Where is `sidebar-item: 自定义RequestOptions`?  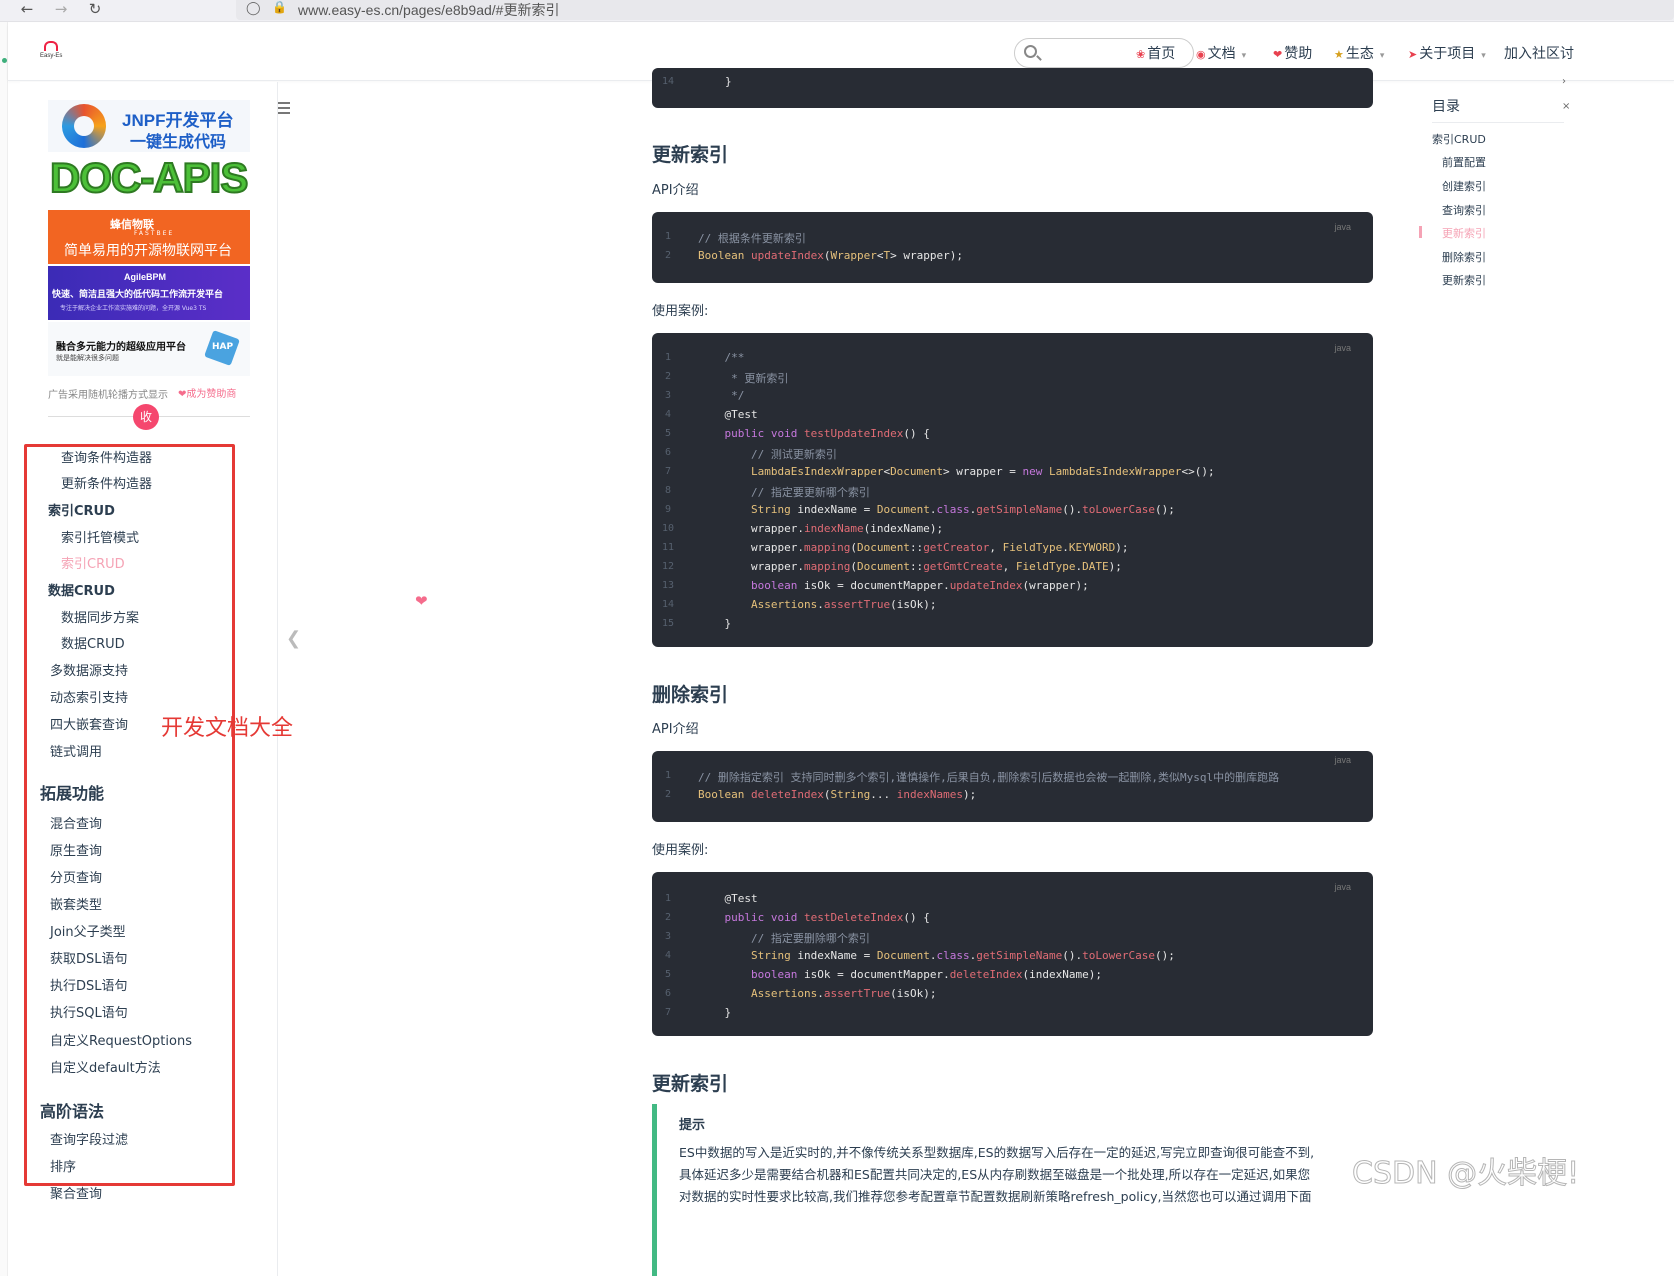 sidebar-item: 自定义RequestOptions is located at coordinates (121, 1039).